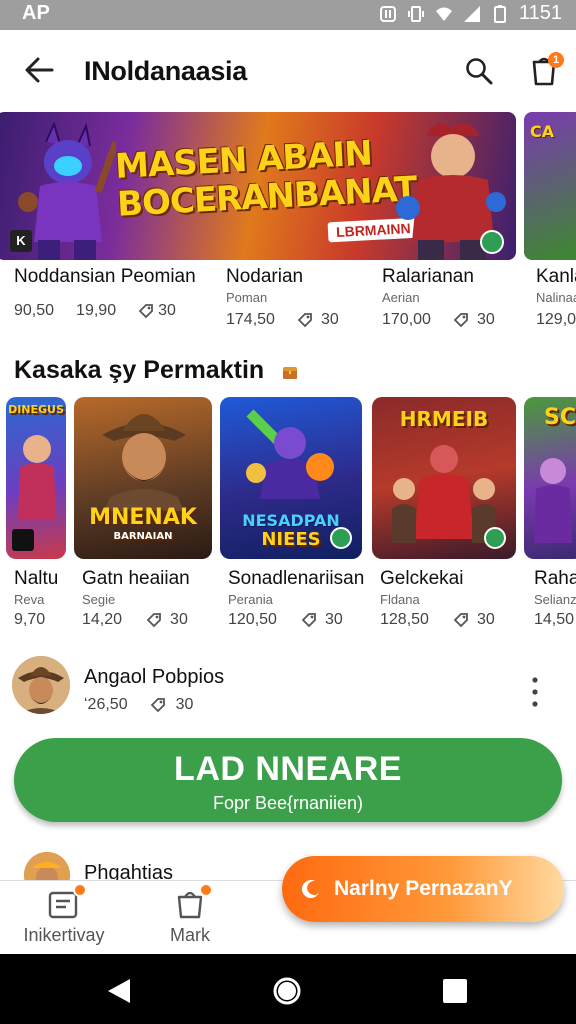  Describe the element at coordinates (143, 478) in the screenshot. I see `game-tile-2: MNENAK BARNAIAN` at that location.